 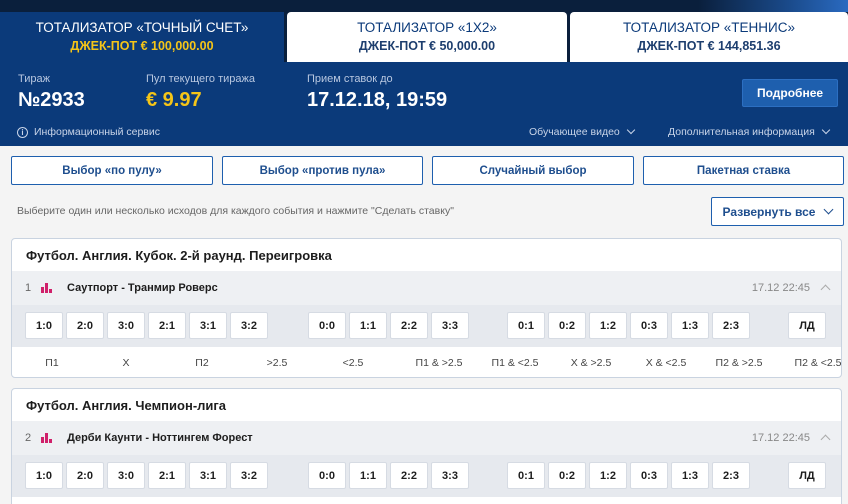 What do you see at coordinates (769, 211) in the screenshot?
I see `expand-all-label: Развернуть все` at bounding box center [769, 211].